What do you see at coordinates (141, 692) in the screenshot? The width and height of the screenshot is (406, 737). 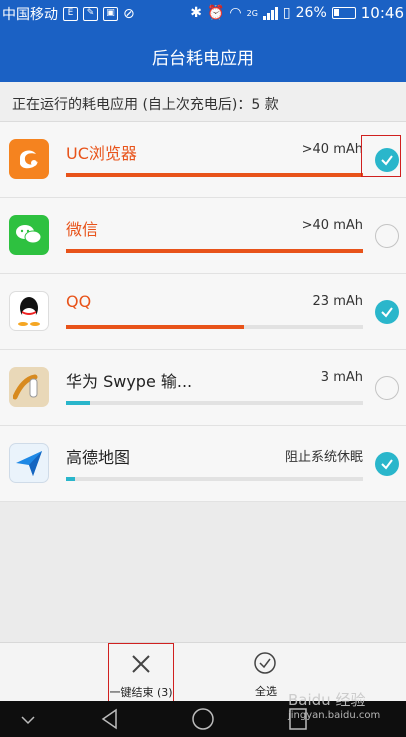 I see `kill-all-label: 一键结束 (3)` at bounding box center [141, 692].